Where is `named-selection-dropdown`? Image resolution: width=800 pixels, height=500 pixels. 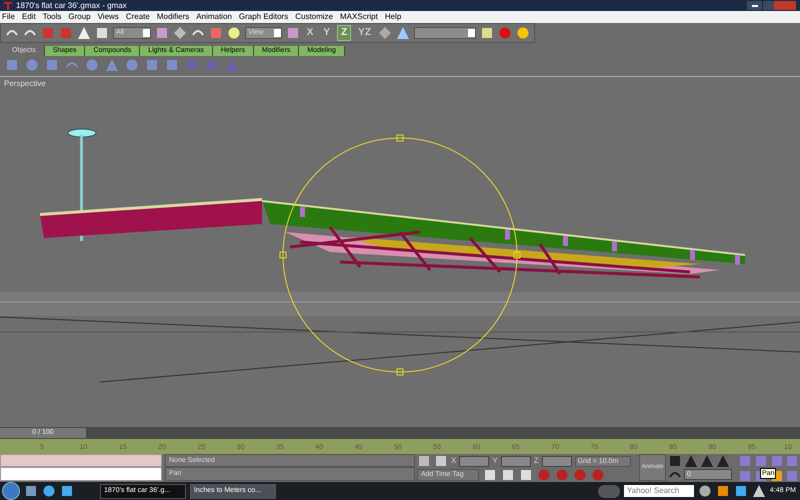 named-selection-dropdown is located at coordinates (445, 33).